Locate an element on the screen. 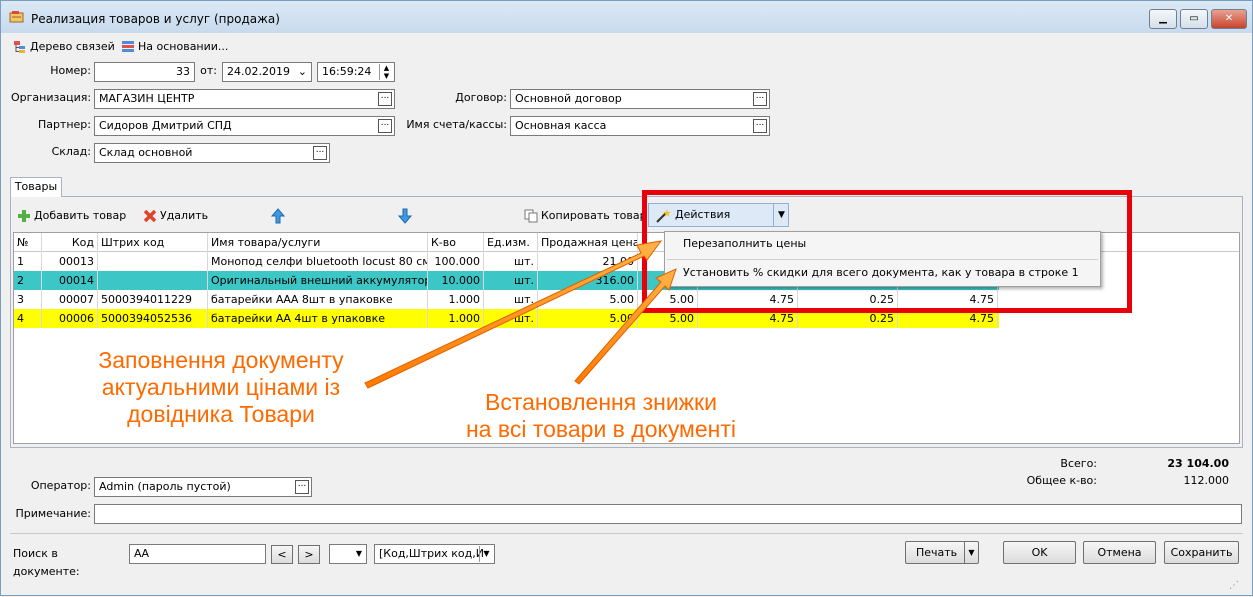  callout-left-line2: актуальними цінами із is located at coordinates (221, 387).